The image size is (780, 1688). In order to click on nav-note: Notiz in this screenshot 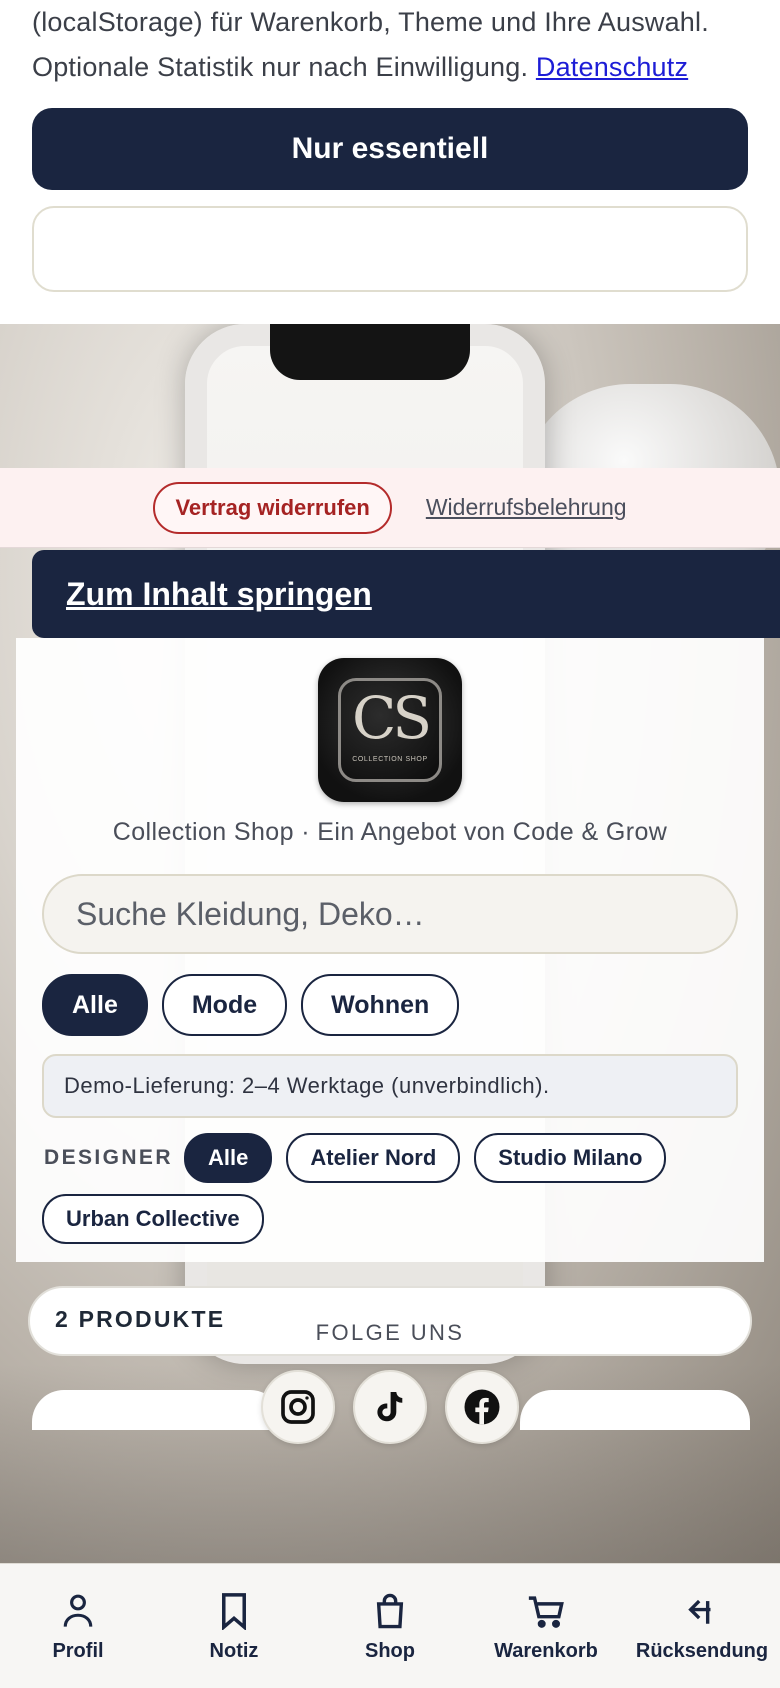, I will do `click(234, 1626)`.